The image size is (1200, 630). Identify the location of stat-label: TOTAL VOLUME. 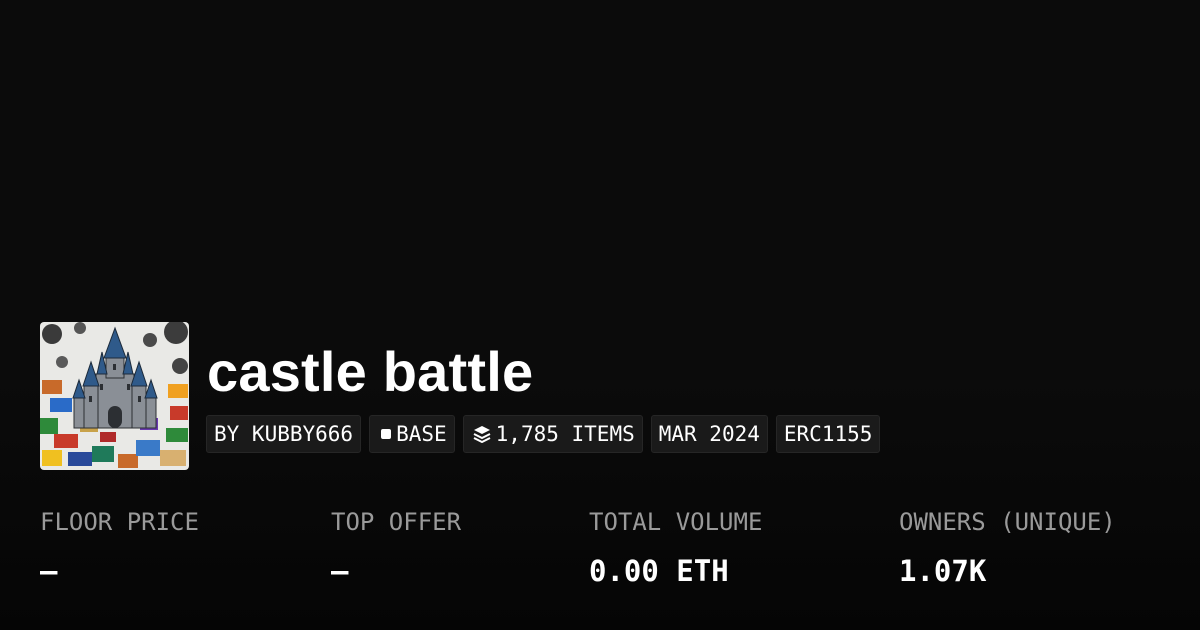
(676, 522).